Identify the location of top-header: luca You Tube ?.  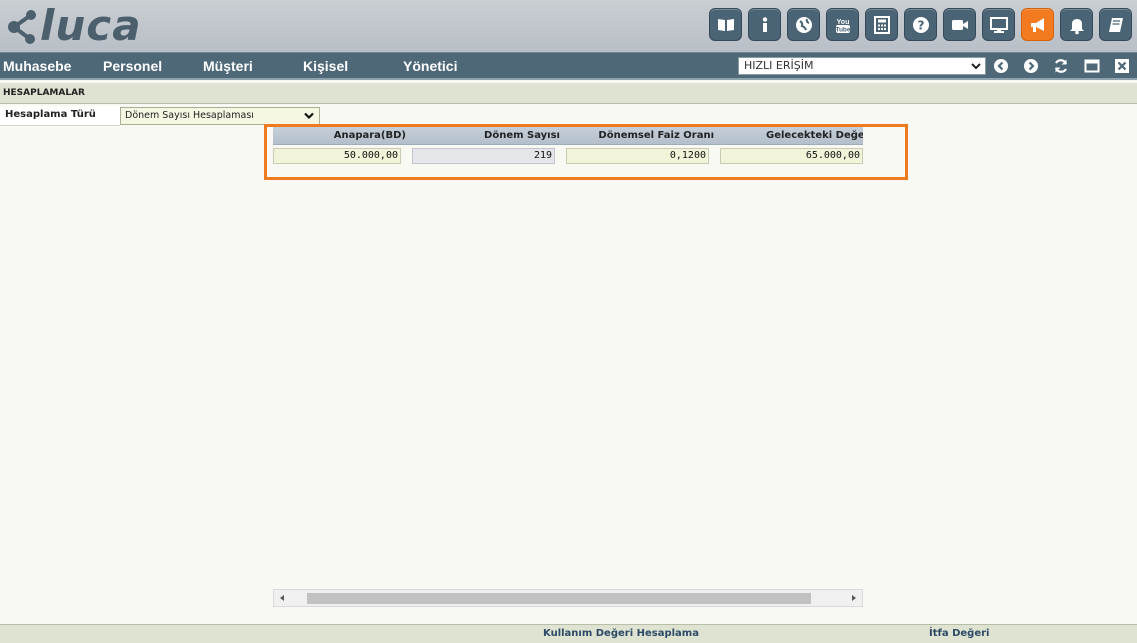
(568, 26).